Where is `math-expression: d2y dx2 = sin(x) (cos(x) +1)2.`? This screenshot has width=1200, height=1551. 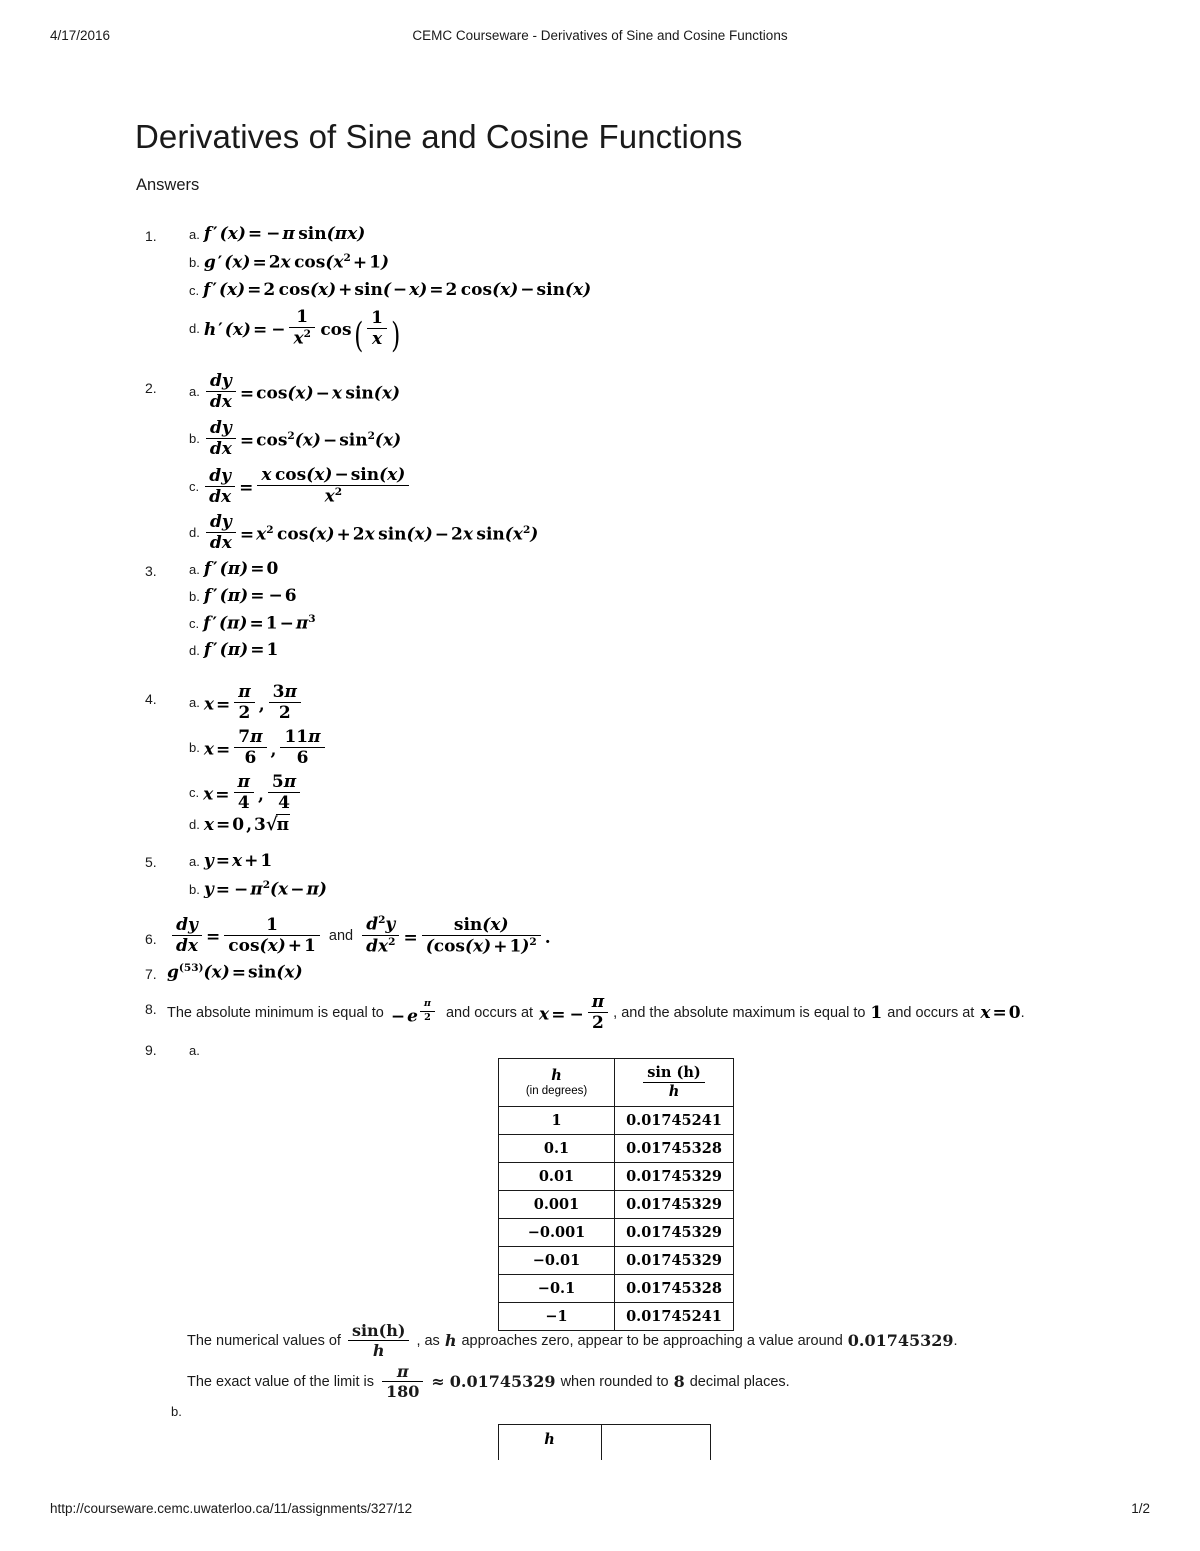
math-expression: d2y dx2 = sin(x) (cos(x) +1)2. is located at coordinates (456, 935).